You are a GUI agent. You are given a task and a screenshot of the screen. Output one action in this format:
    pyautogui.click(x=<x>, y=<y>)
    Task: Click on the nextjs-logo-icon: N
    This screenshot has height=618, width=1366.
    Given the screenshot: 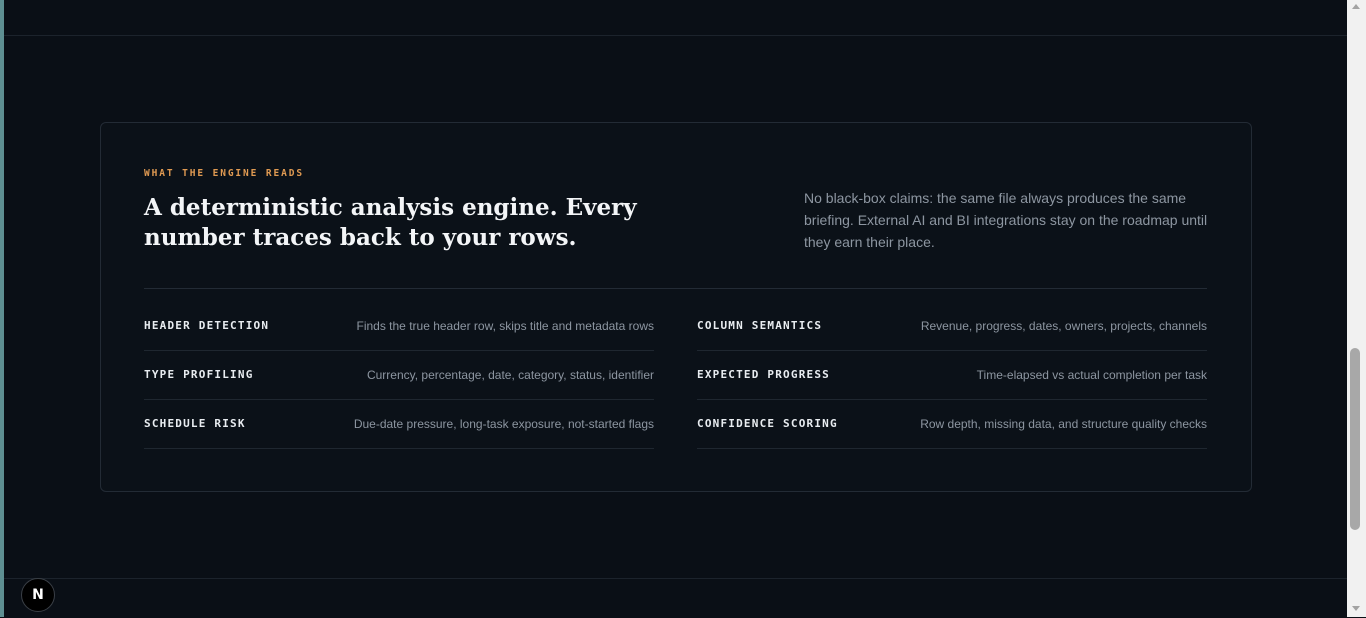 What is the action you would take?
    pyautogui.click(x=38, y=595)
    